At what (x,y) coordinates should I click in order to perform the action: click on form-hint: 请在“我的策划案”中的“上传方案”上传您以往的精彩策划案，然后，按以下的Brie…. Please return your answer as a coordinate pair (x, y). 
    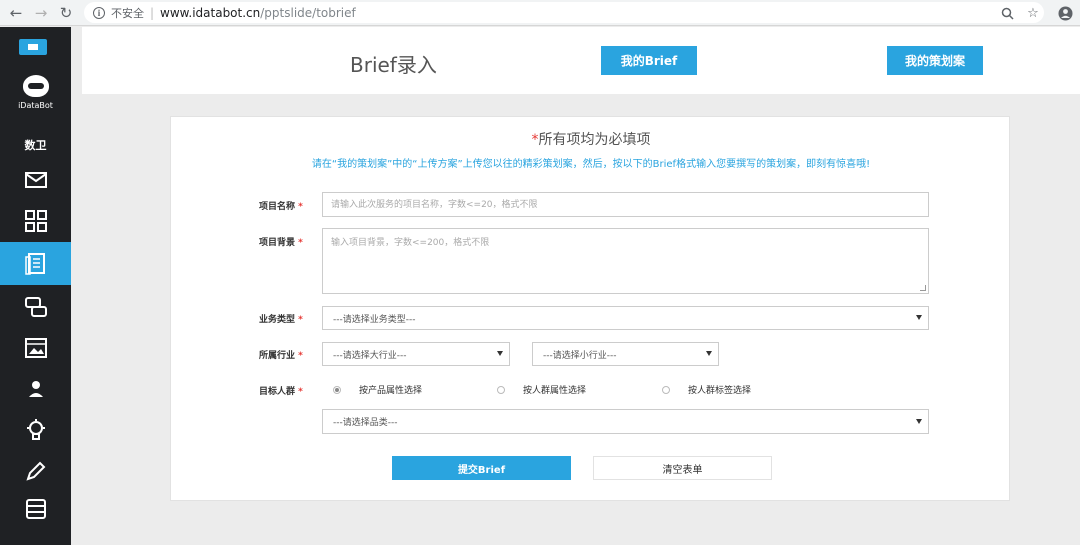
    Looking at the image, I should click on (591, 164).